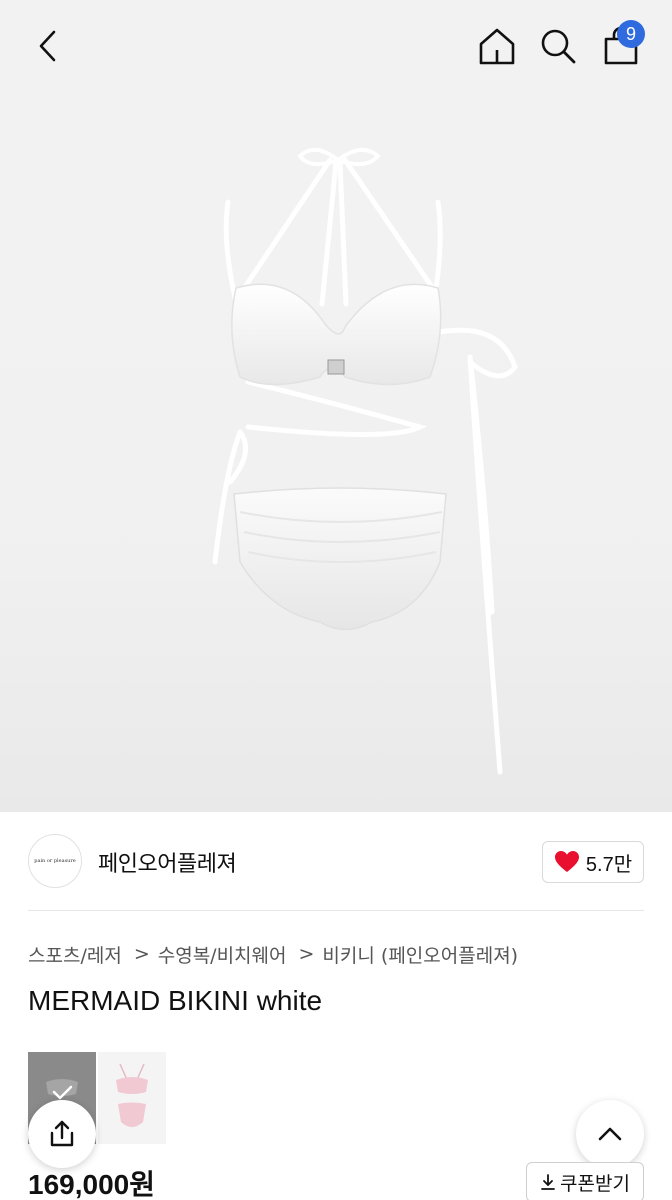  What do you see at coordinates (631, 34) in the screenshot?
I see `cart-count-badge: 9` at bounding box center [631, 34].